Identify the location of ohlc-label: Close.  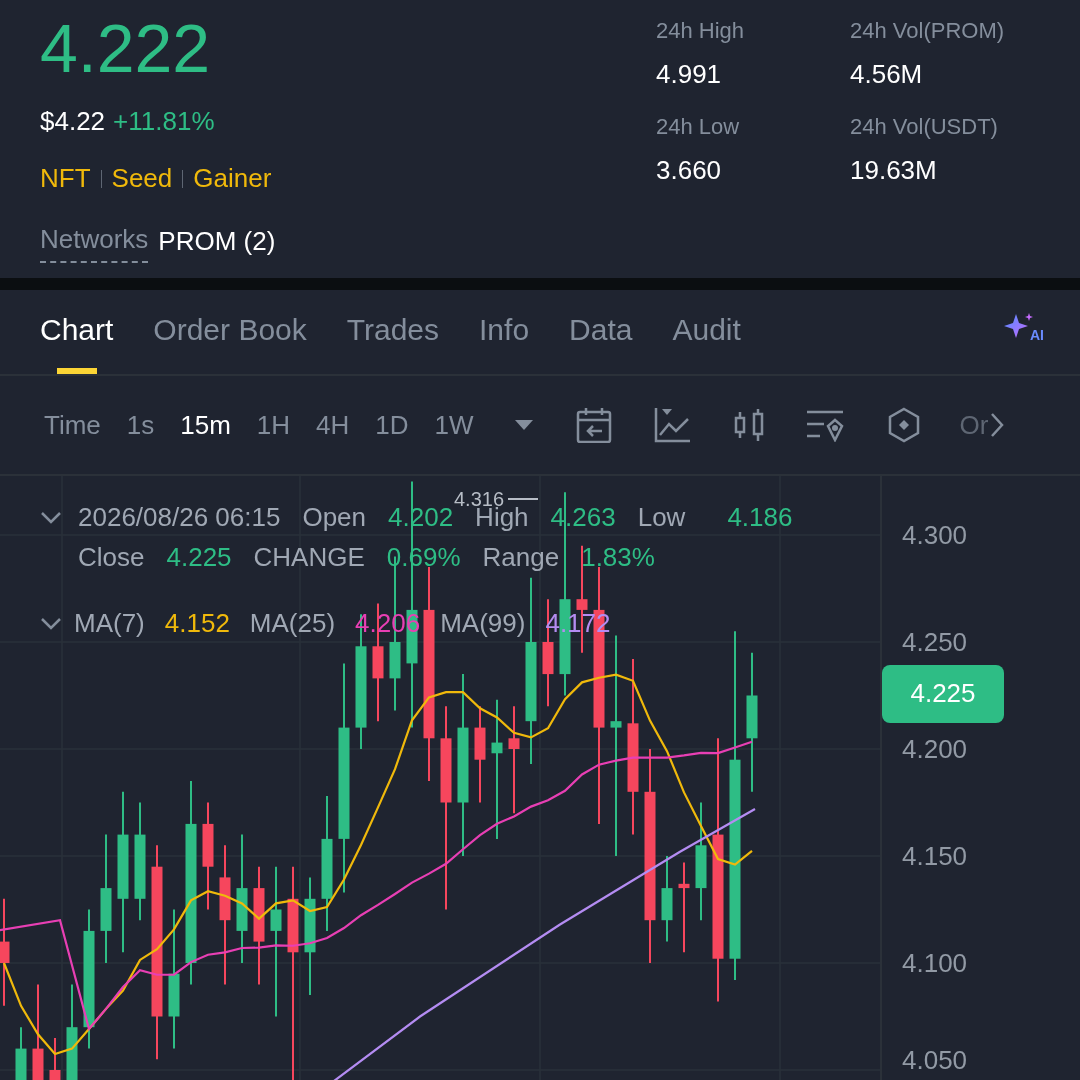
(111, 557).